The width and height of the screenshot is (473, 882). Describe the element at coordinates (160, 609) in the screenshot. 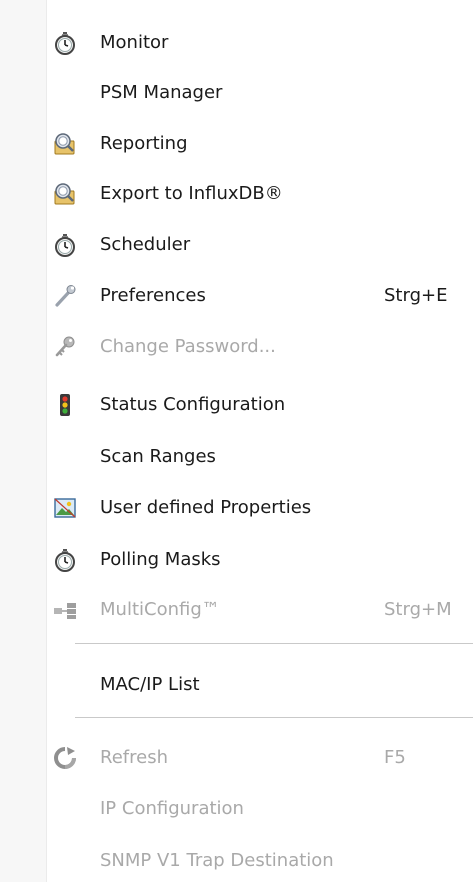

I see `menu-item-label: MultiConfig™` at that location.